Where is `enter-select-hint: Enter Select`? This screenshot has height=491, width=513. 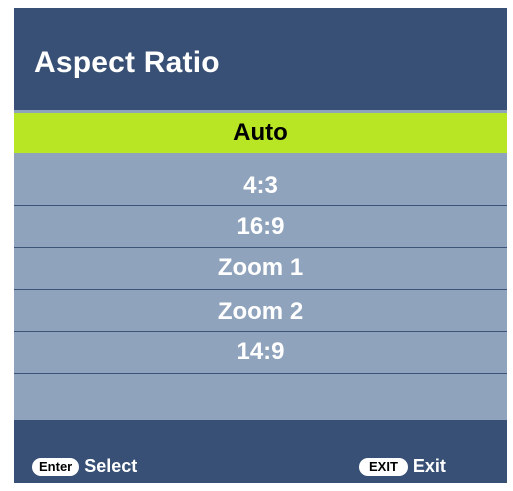
enter-select-hint: Enter Select is located at coordinates (84, 466).